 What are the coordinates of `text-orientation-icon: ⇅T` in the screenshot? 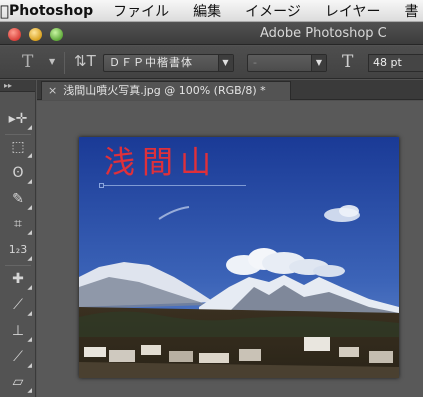 It's located at (85, 61).